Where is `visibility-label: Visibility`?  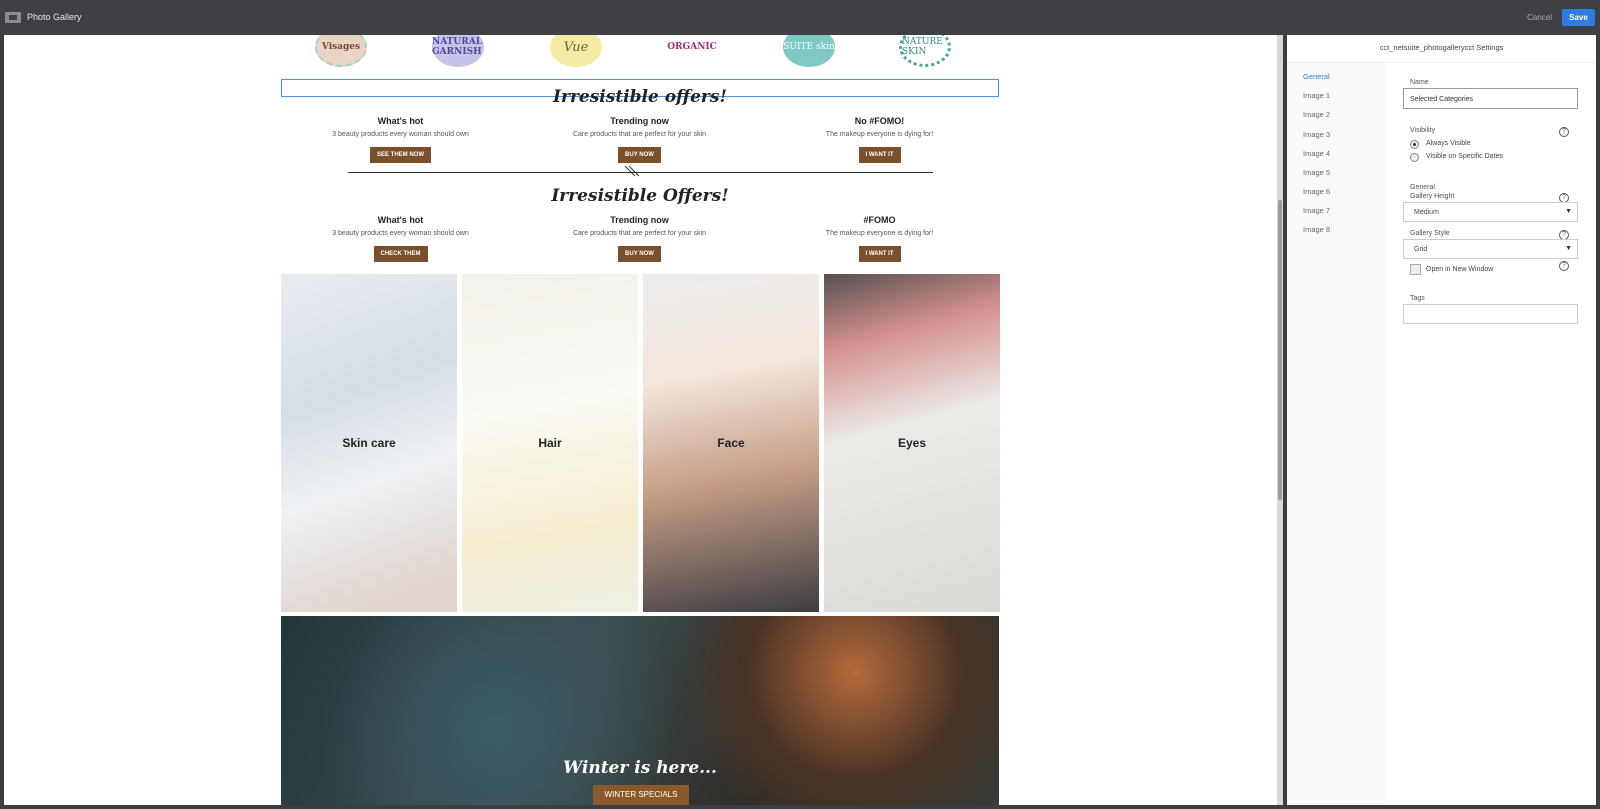 visibility-label: Visibility is located at coordinates (1423, 130).